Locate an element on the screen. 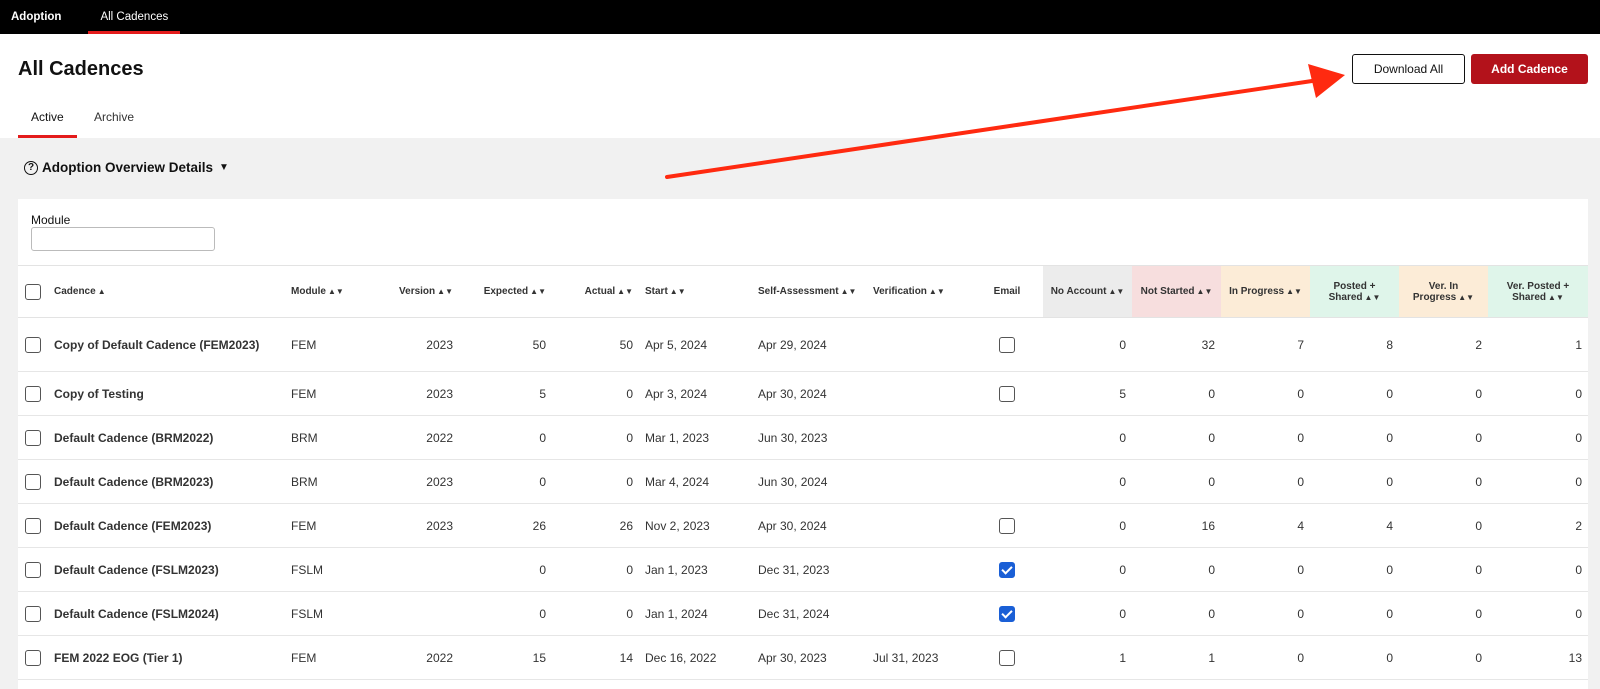 The image size is (1600, 689). header-ver-in-progress: Ver. In Progress ▲▼ is located at coordinates (1443, 291).